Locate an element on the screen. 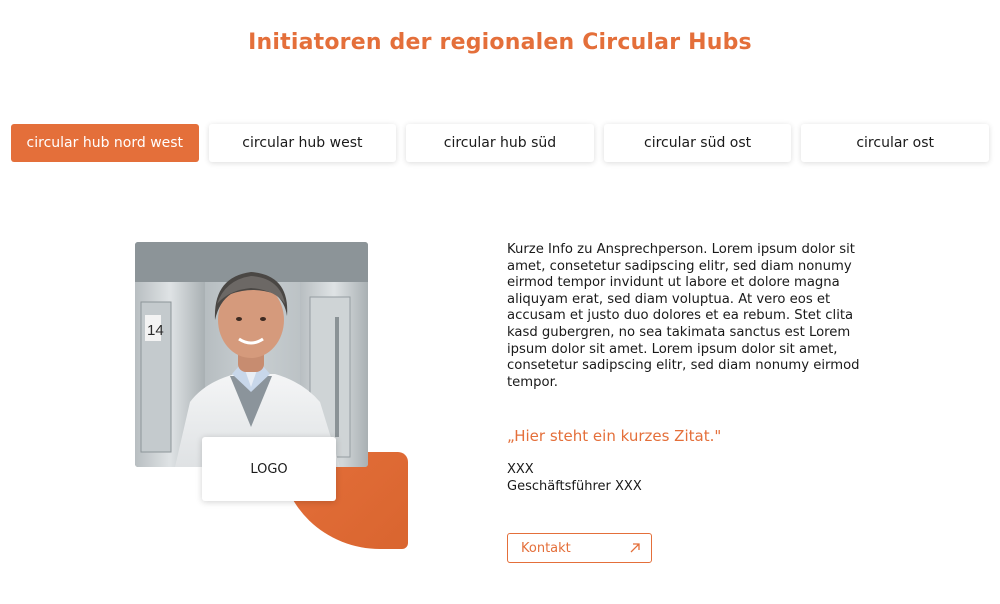 The height and width of the screenshot is (604, 1000). person-name: XXX is located at coordinates (520, 469).